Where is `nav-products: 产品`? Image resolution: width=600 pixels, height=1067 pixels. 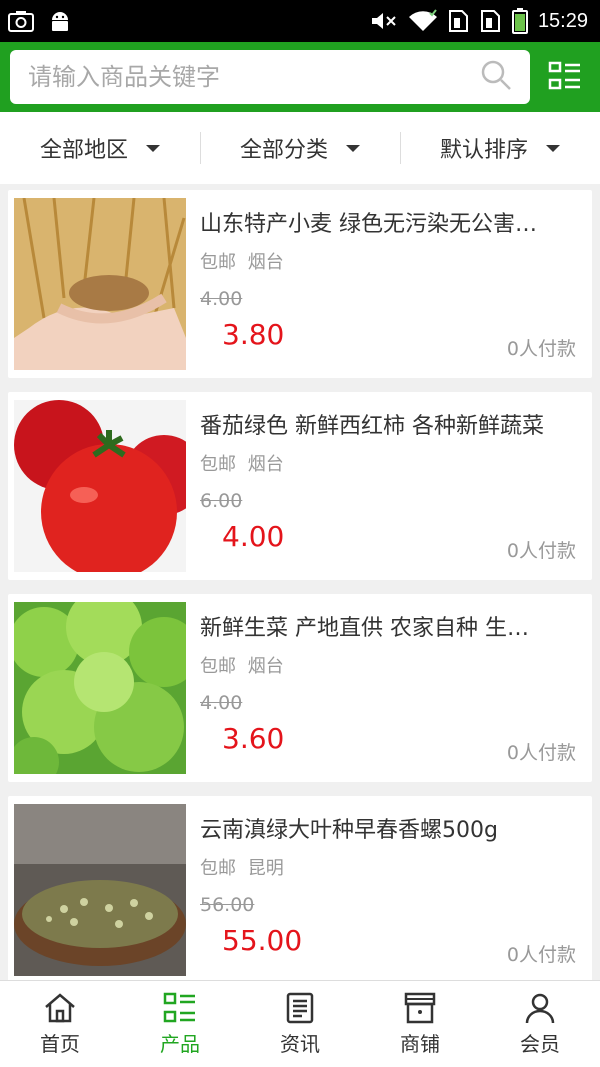
nav-products: 产品 is located at coordinates (180, 1024).